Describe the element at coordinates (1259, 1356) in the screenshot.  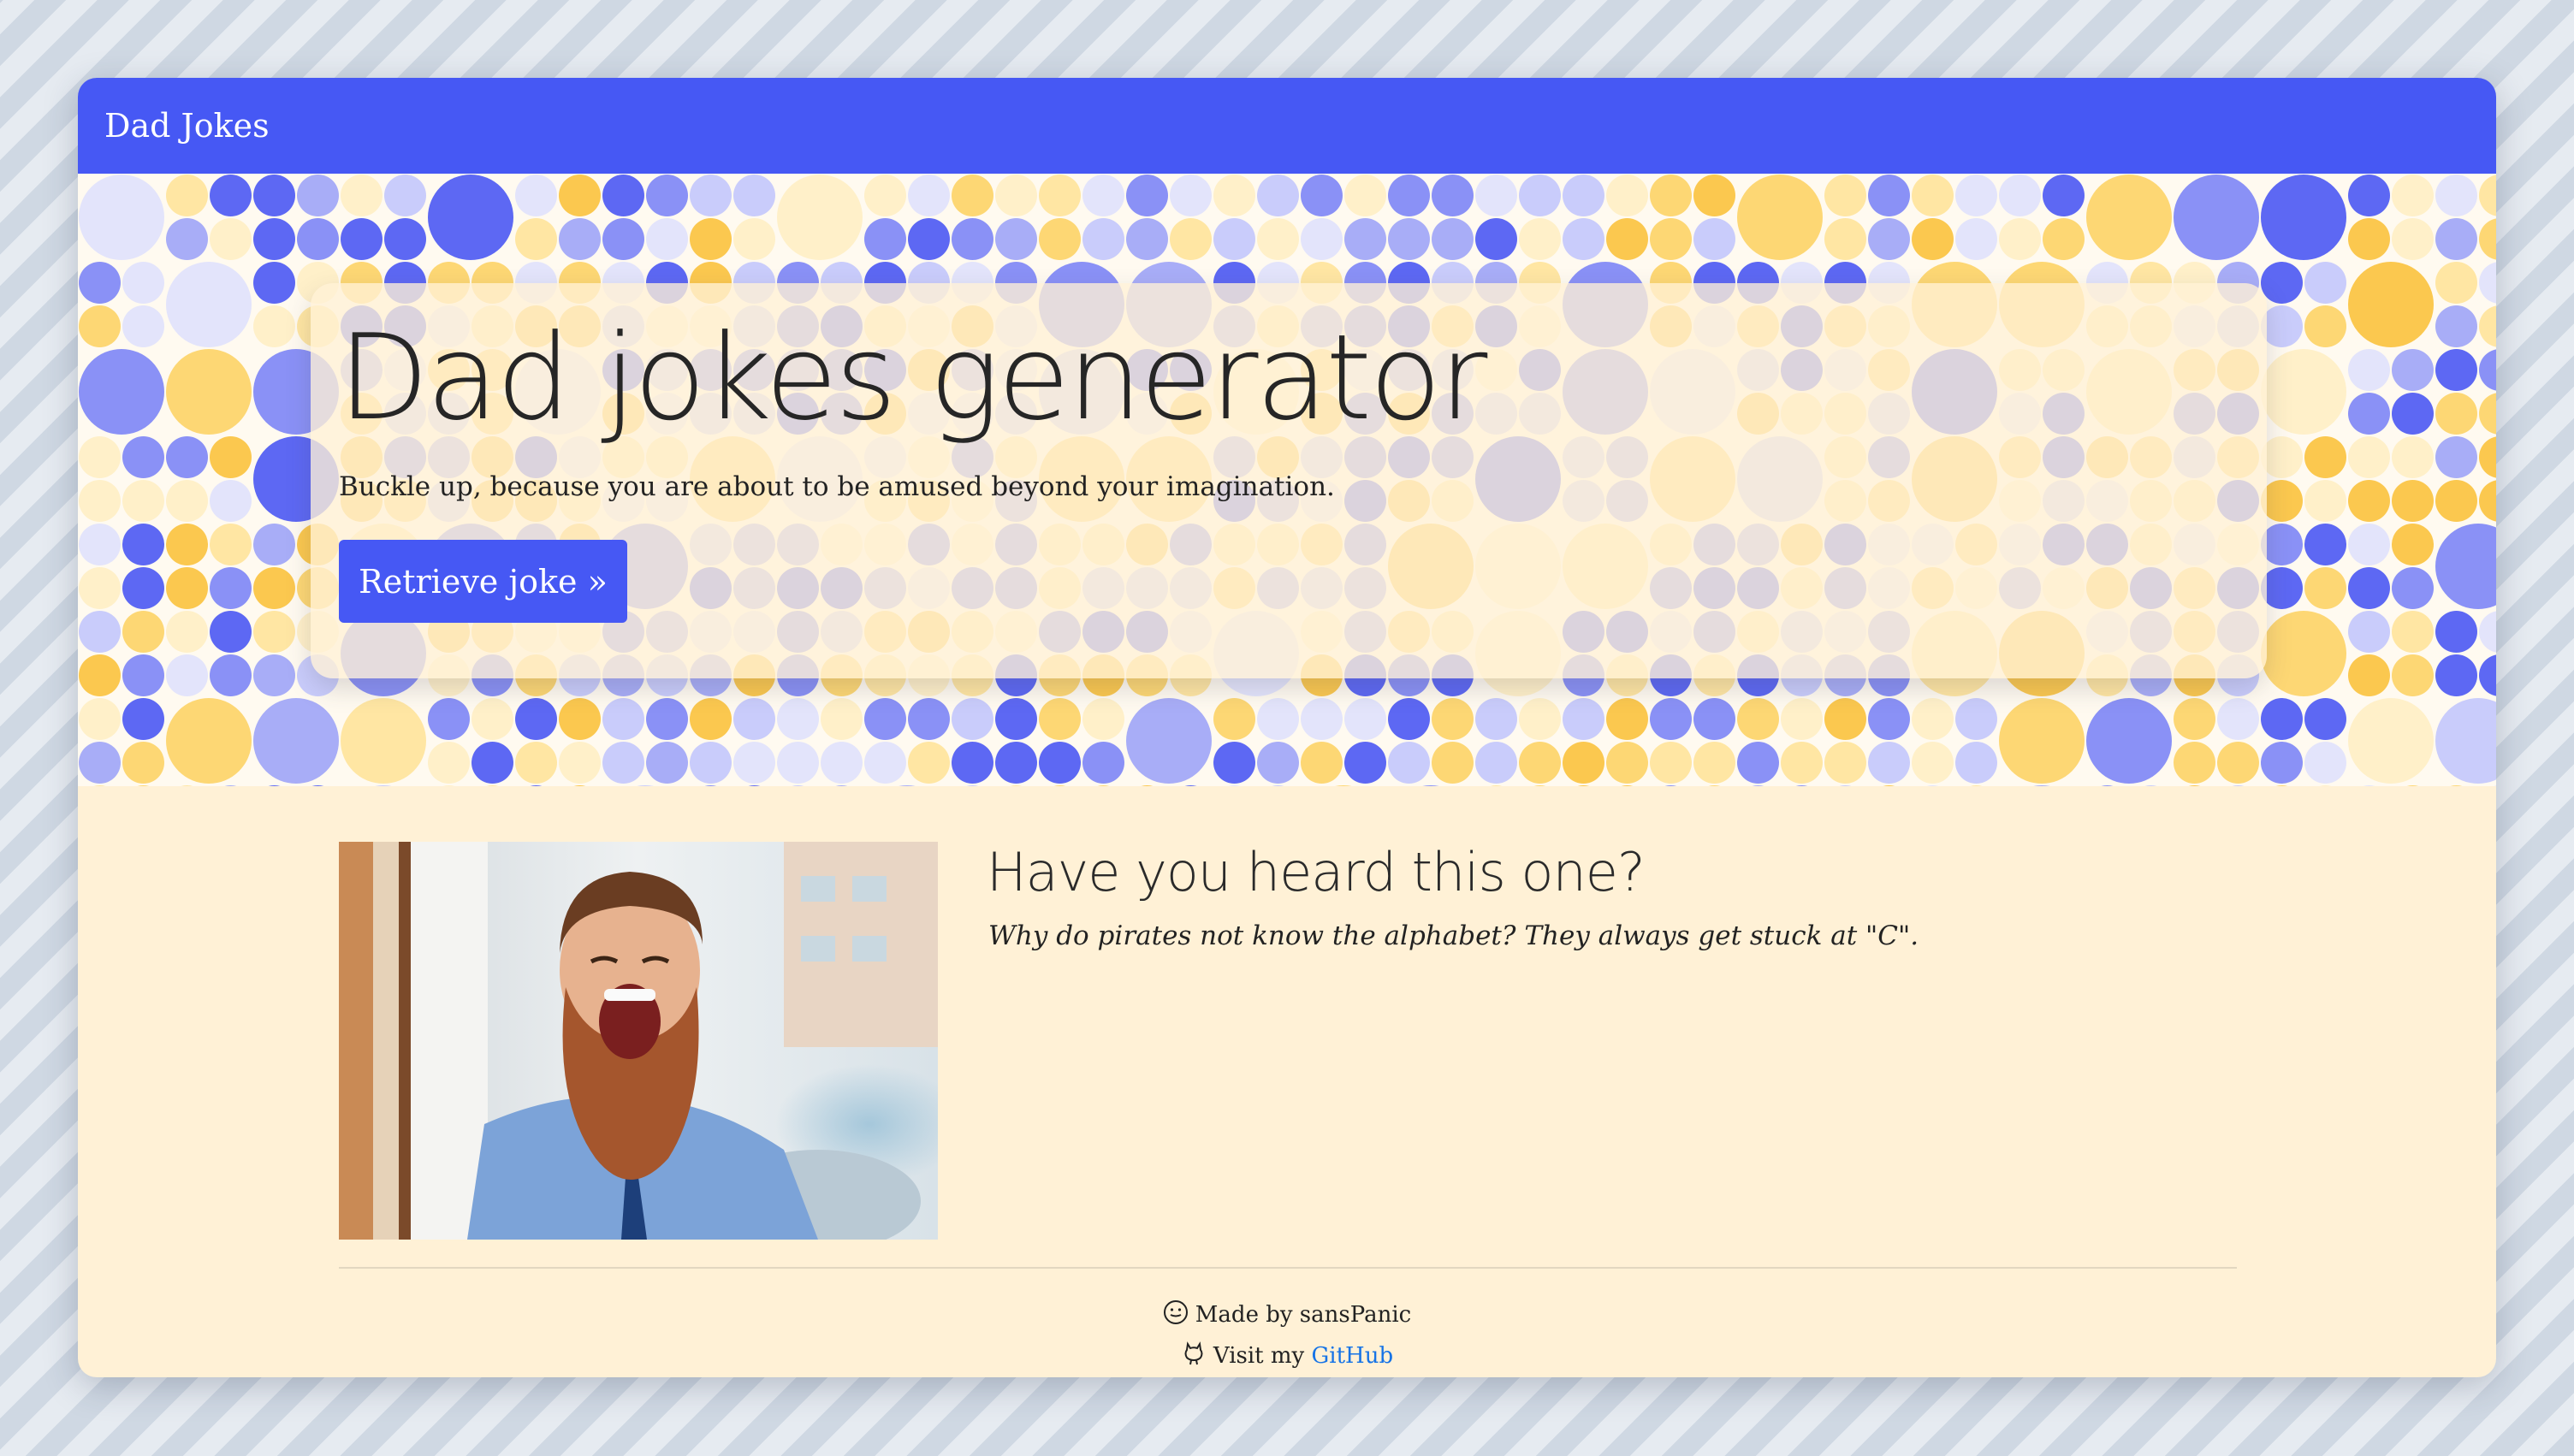
I see `visit-prefix: Visit my` at that location.